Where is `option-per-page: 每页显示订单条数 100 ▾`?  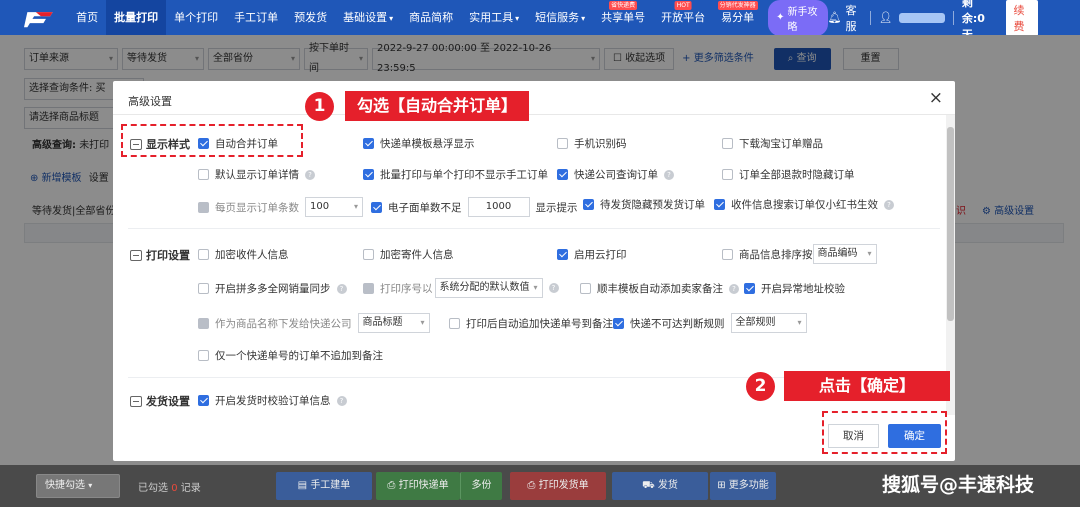
option-per-page: 每页显示订单条数 100 ▾ is located at coordinates (280, 207).